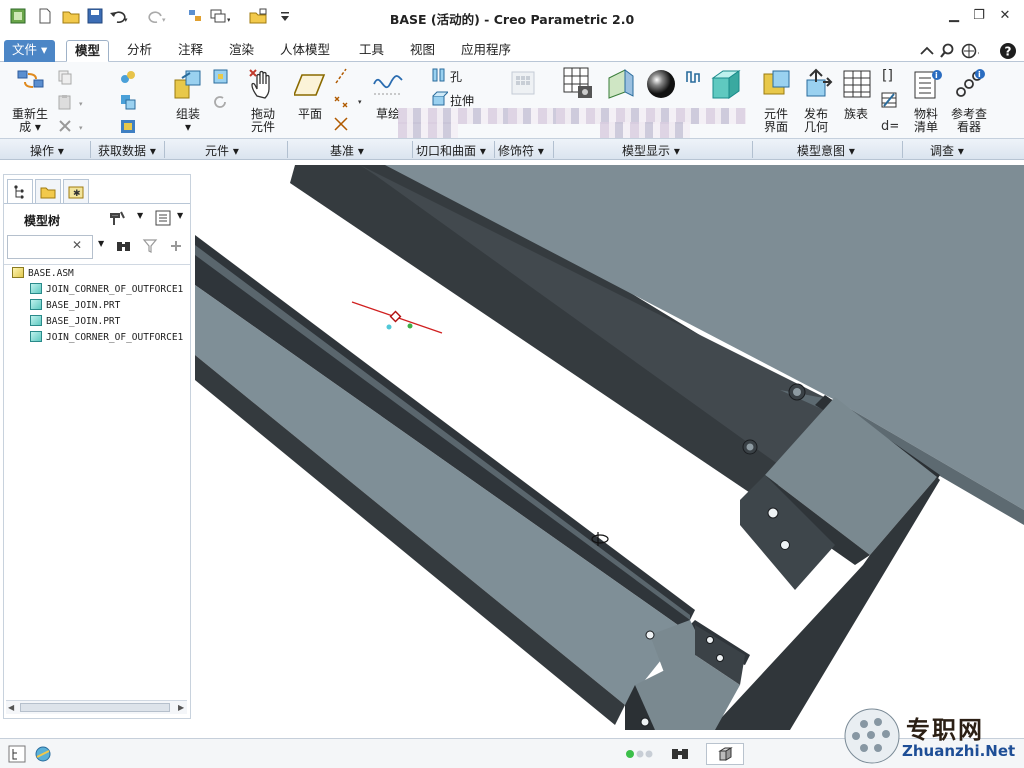 The height and width of the screenshot is (768, 1024). Describe the element at coordinates (43, 273) in the screenshot. I see `tree-item-root: BASE.ASM` at that location.